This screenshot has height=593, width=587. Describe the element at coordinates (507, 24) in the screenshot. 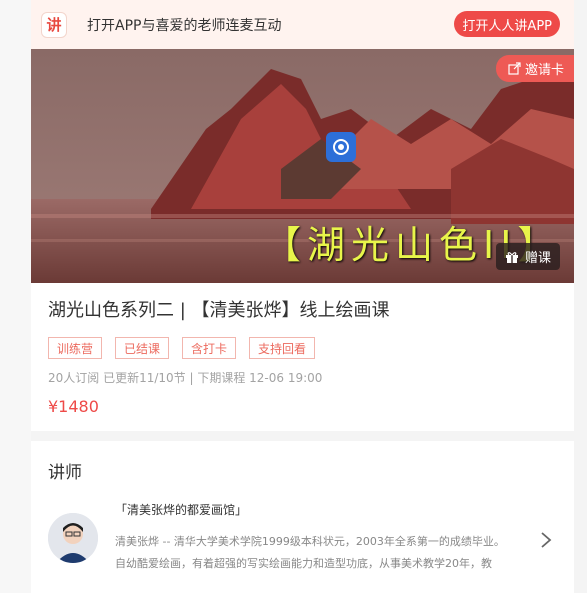

I see `open-app-button: 打开人人讲APP` at that location.